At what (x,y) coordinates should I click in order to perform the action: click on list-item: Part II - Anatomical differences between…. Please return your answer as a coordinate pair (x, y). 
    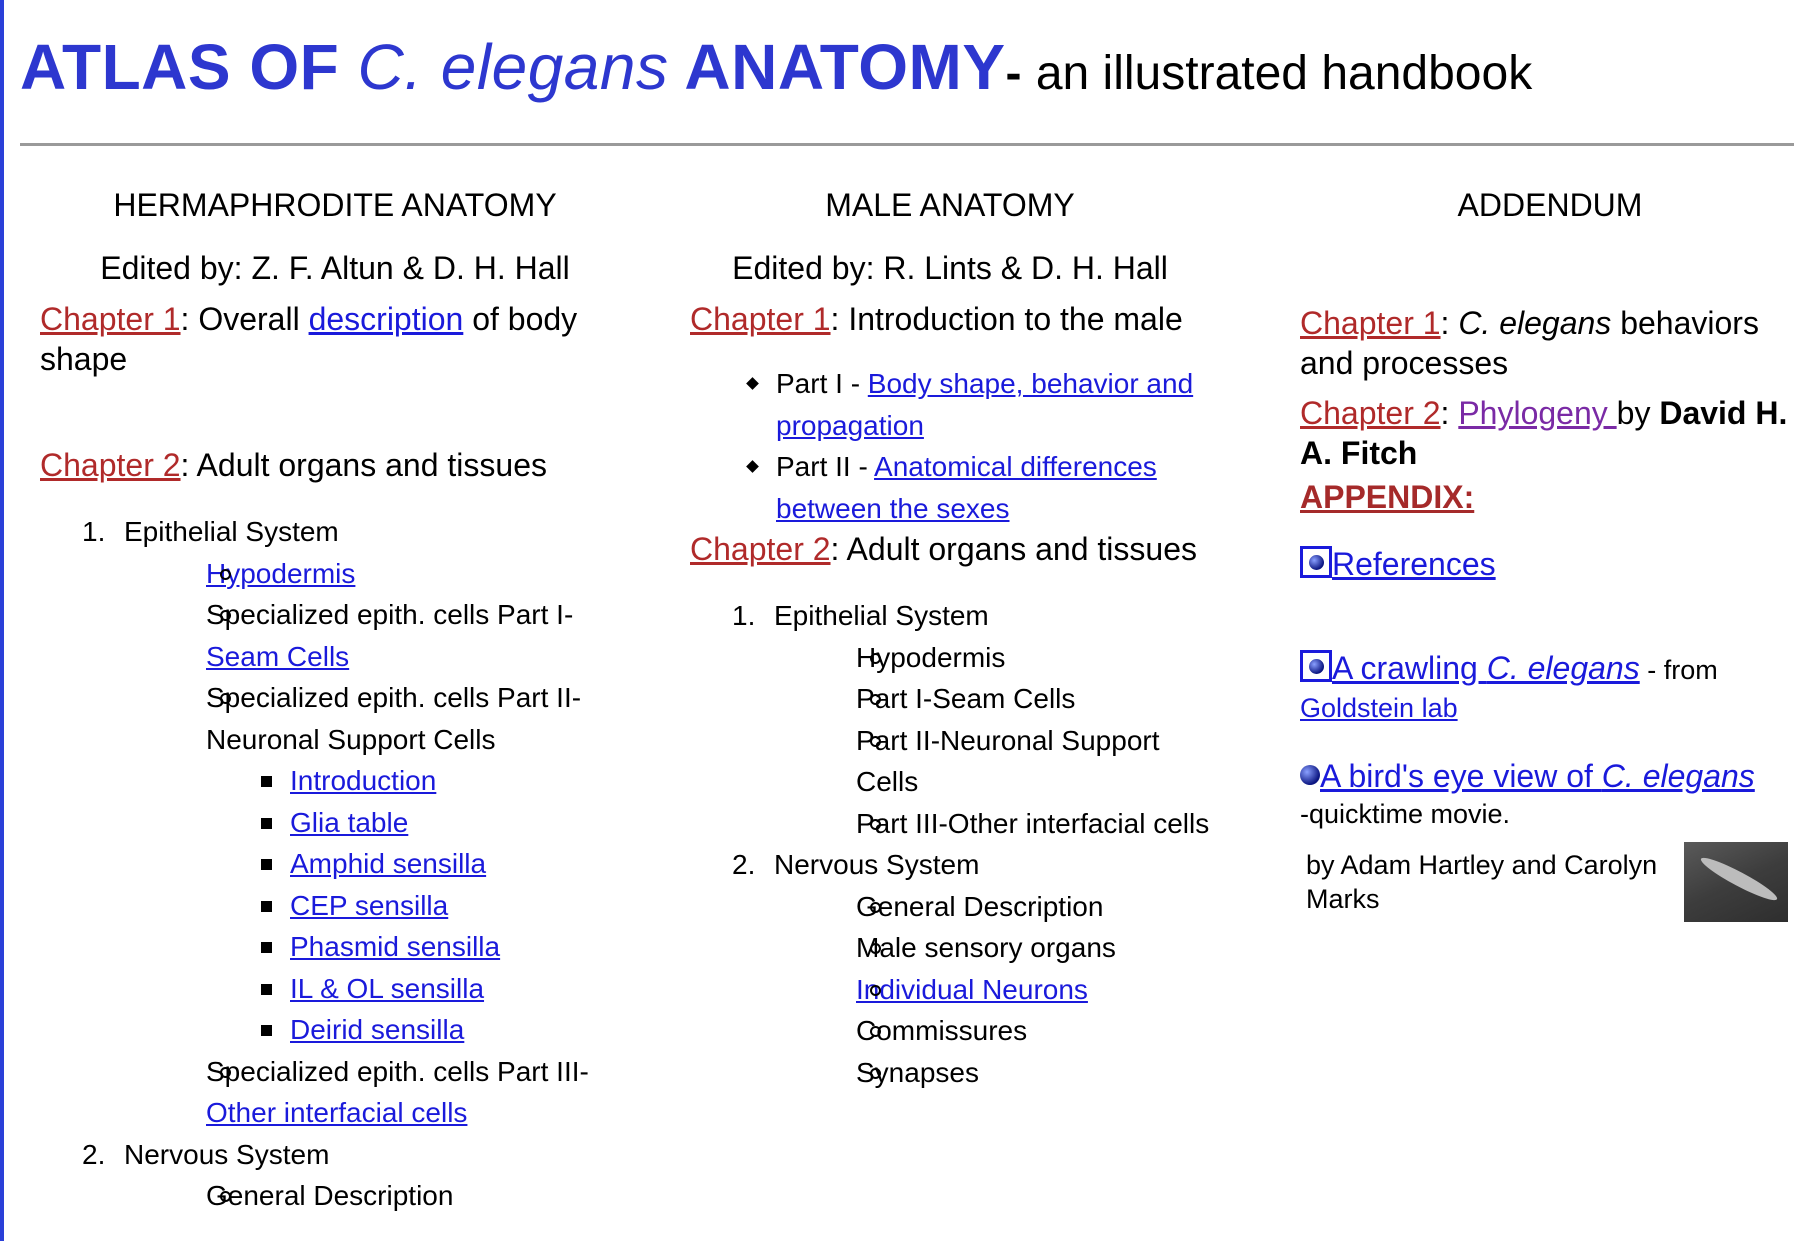
    Looking at the image, I should click on (950, 487).